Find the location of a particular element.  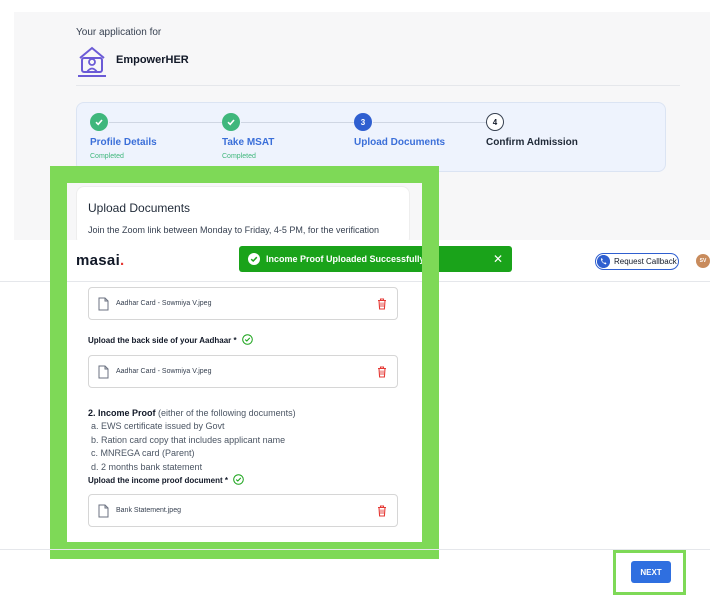

callback-label: Request Callback is located at coordinates (645, 261).